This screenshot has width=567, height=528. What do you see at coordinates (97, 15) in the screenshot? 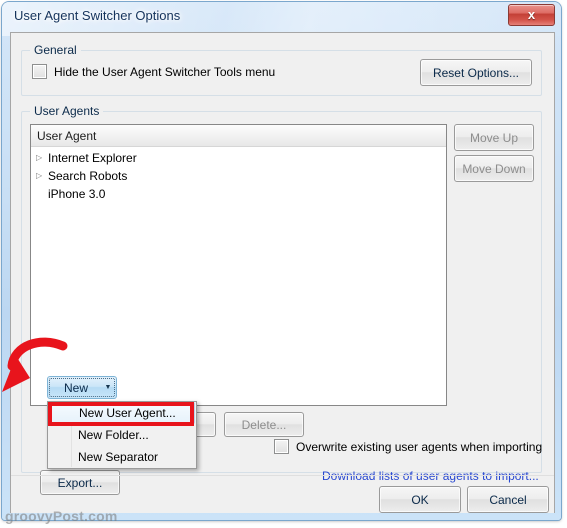
I see `window-title: User Agent Switcher Options` at bounding box center [97, 15].